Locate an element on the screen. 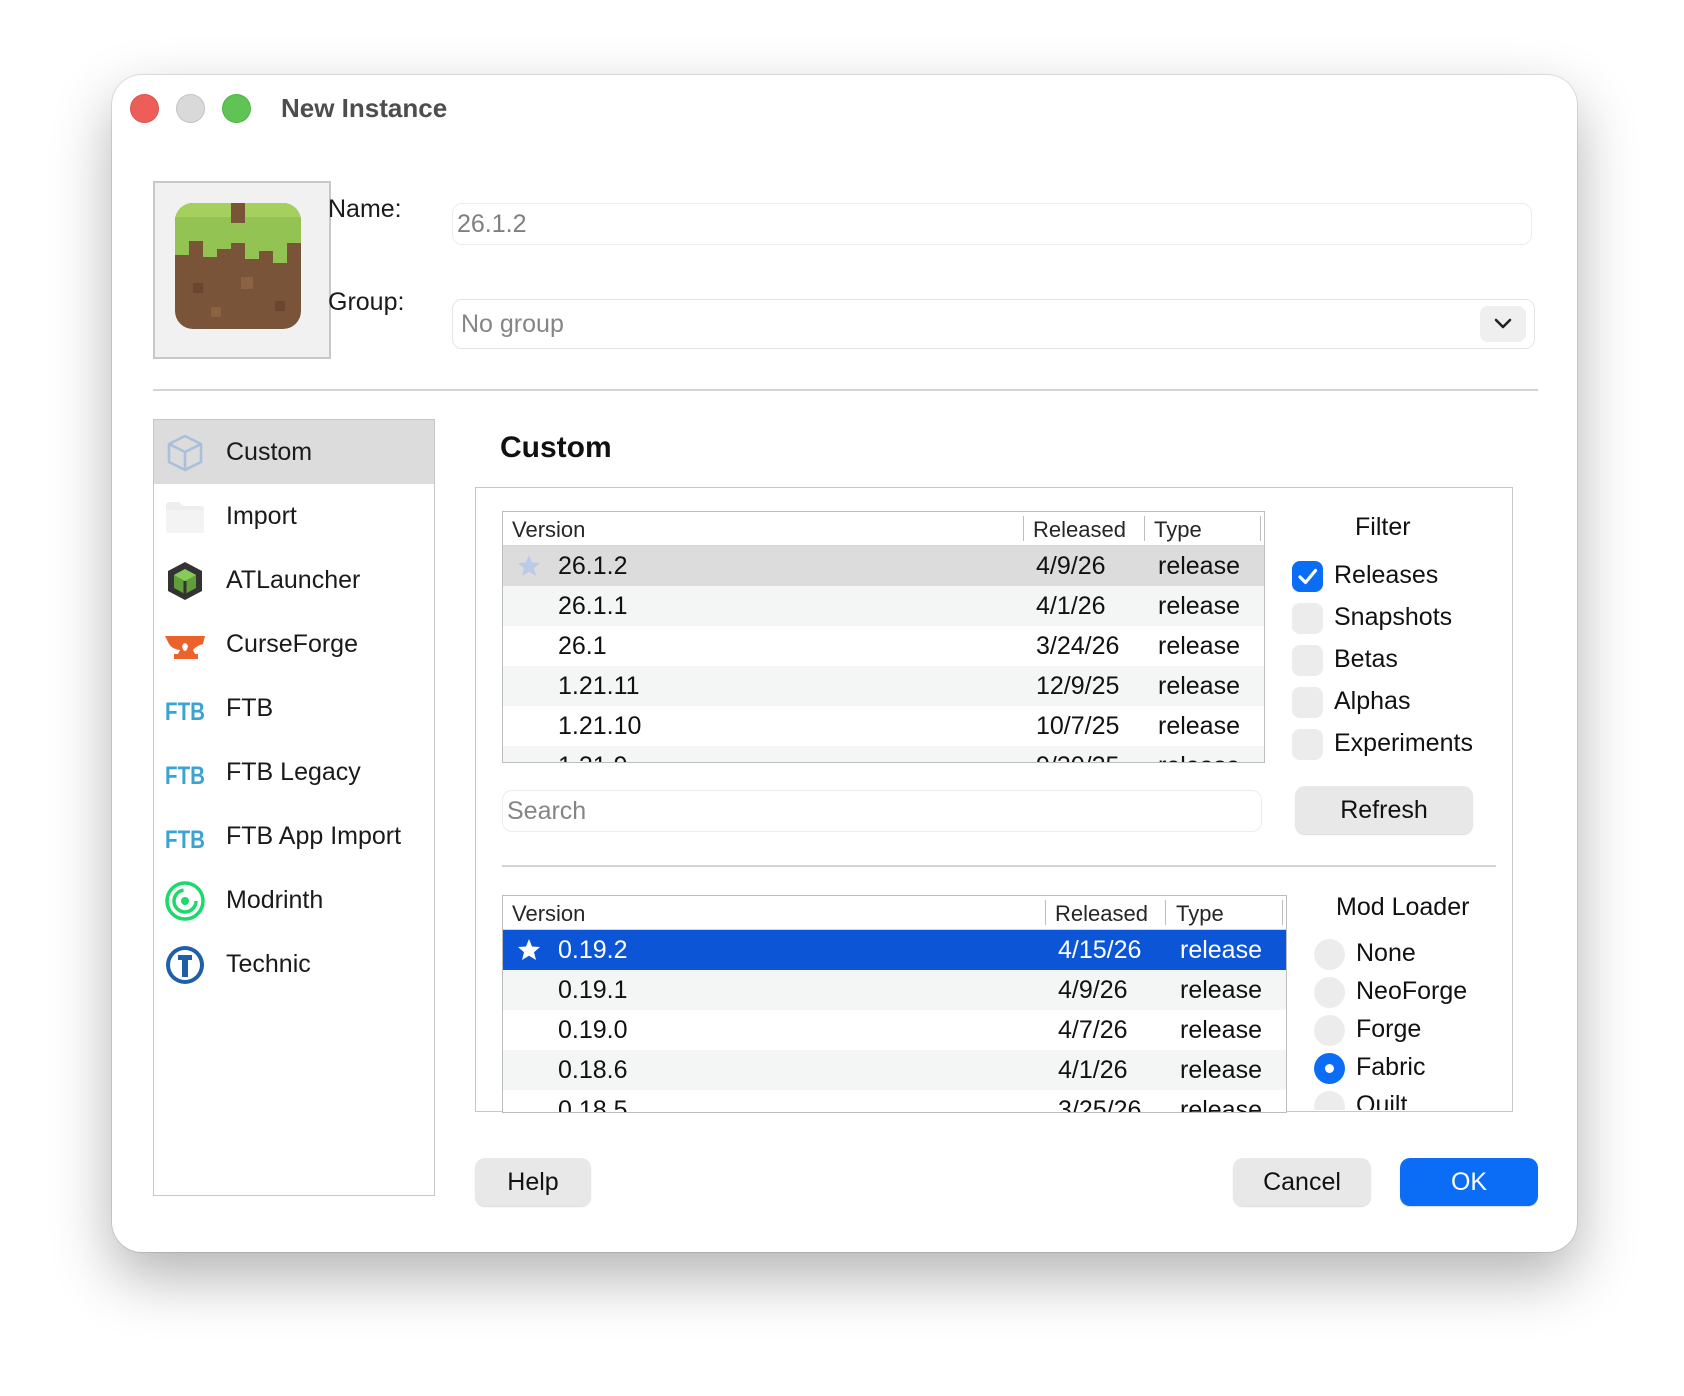  sidebar-item-custom: Custom is located at coordinates (294, 452).